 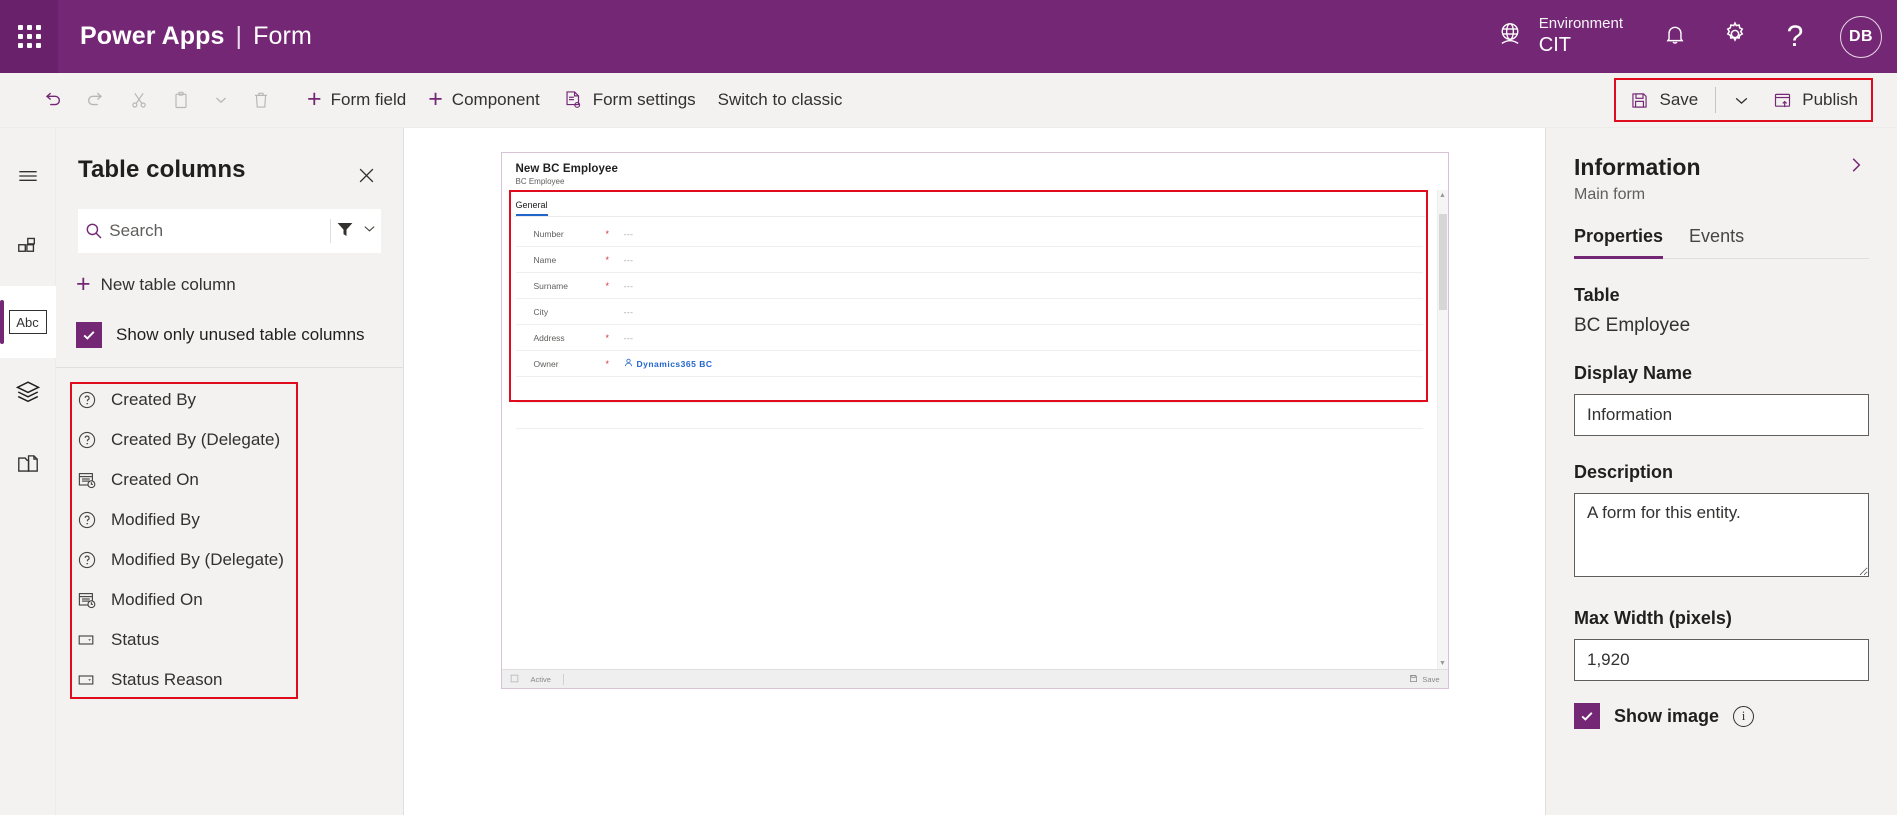 I want to click on form-footer-save-button: Save, so click(x=1424, y=679).